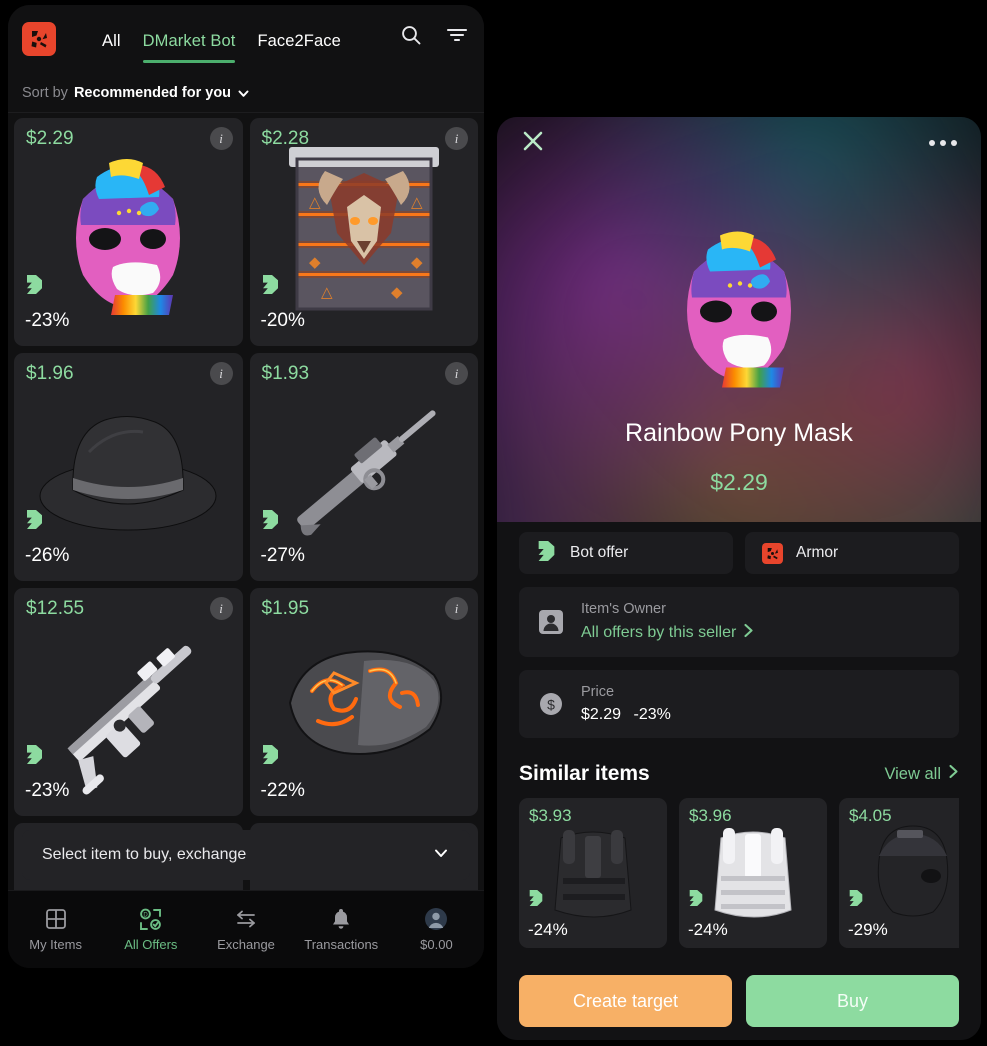 Image resolution: width=987 pixels, height=1046 pixels. I want to click on exchange-arrows-icon, so click(246, 919).